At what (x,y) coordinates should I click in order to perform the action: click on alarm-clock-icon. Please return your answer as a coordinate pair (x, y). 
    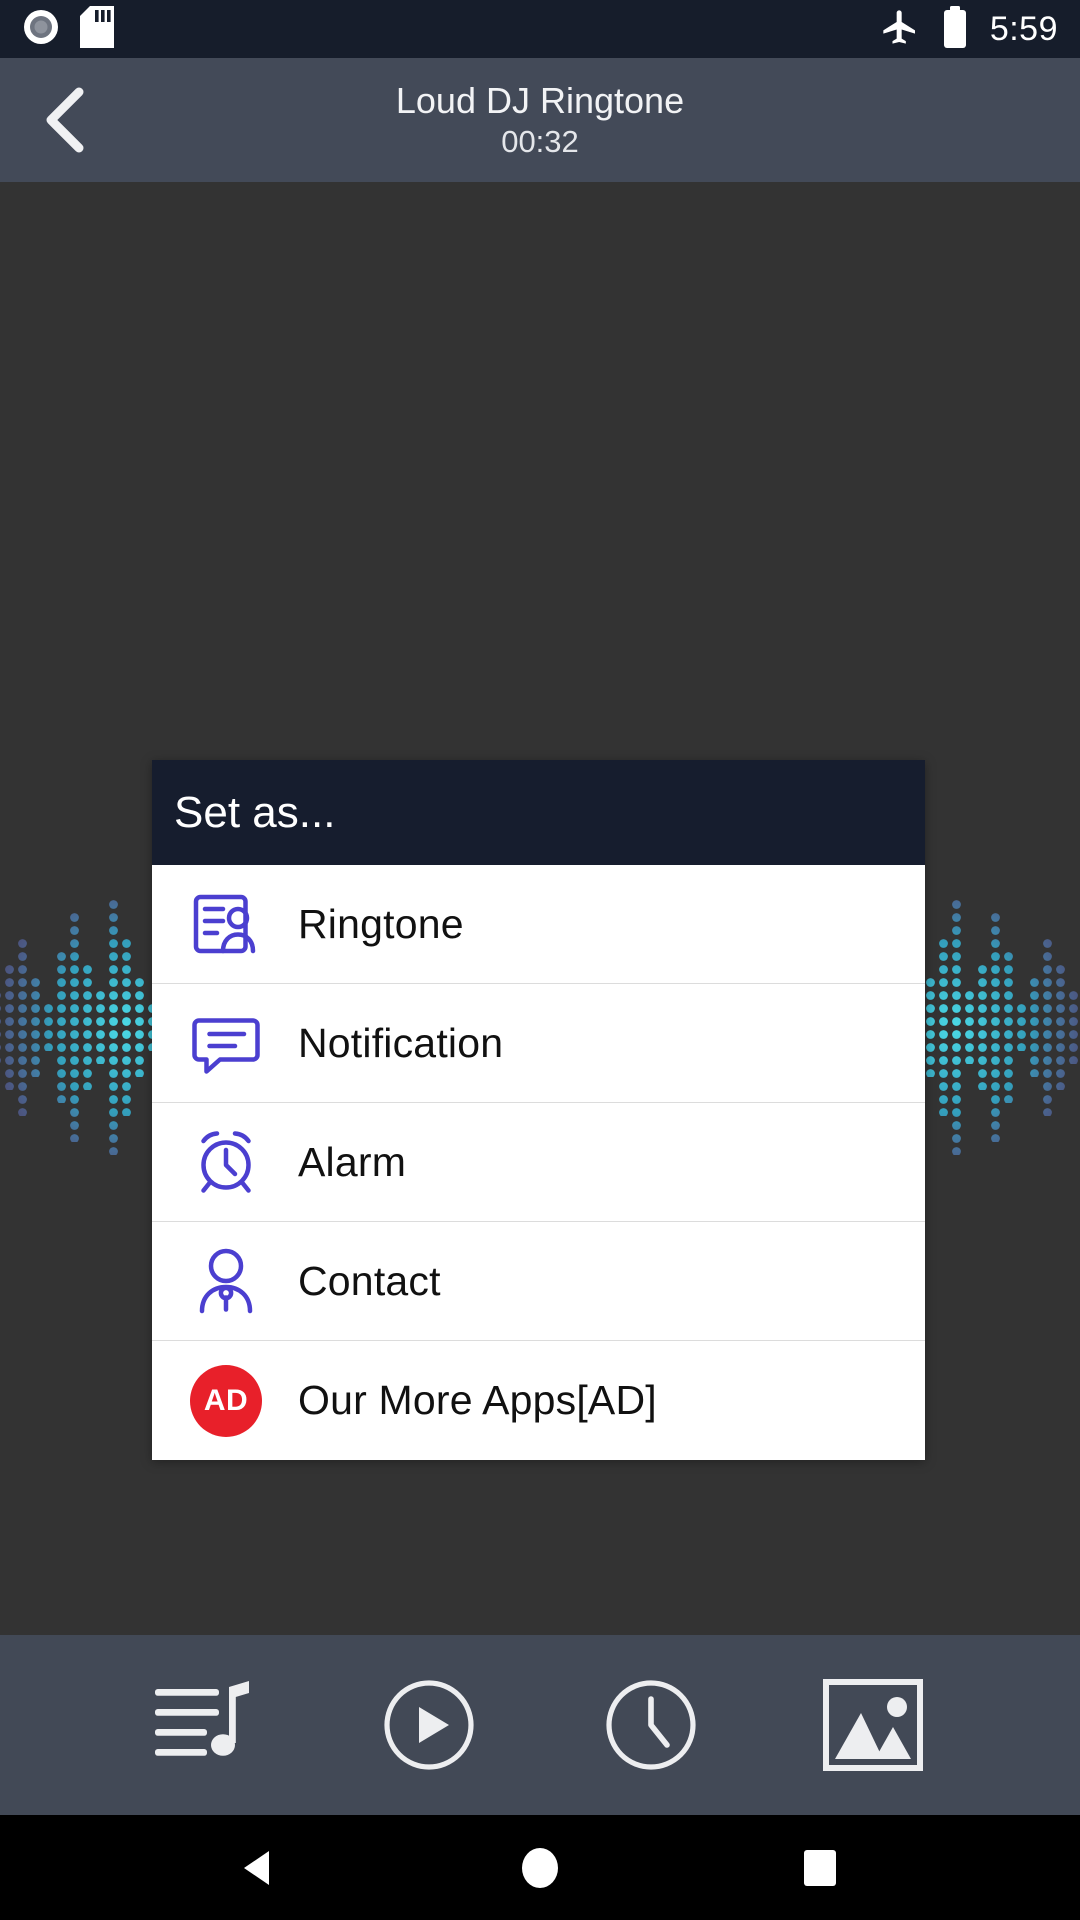
    Looking at the image, I should click on (226, 1162).